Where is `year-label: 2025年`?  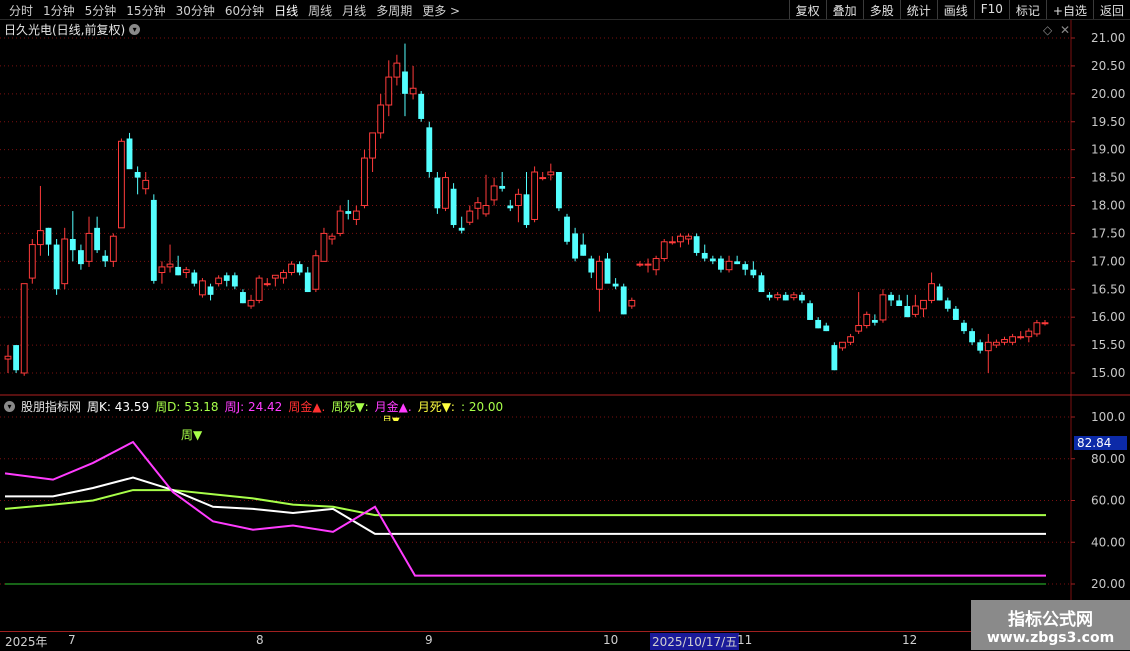
year-label: 2025年 is located at coordinates (26, 642).